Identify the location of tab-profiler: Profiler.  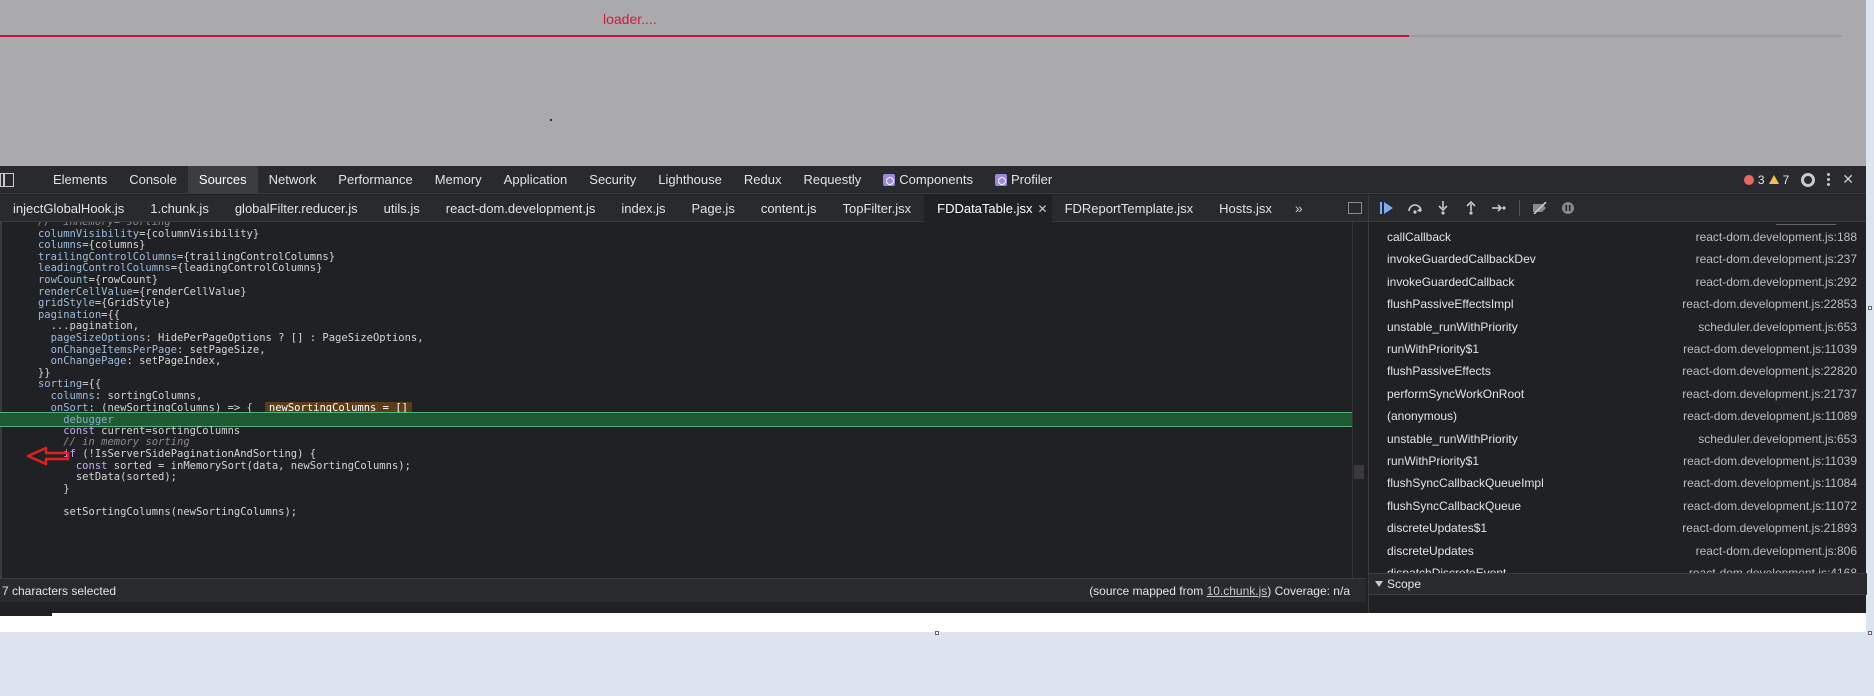
(1023, 180).